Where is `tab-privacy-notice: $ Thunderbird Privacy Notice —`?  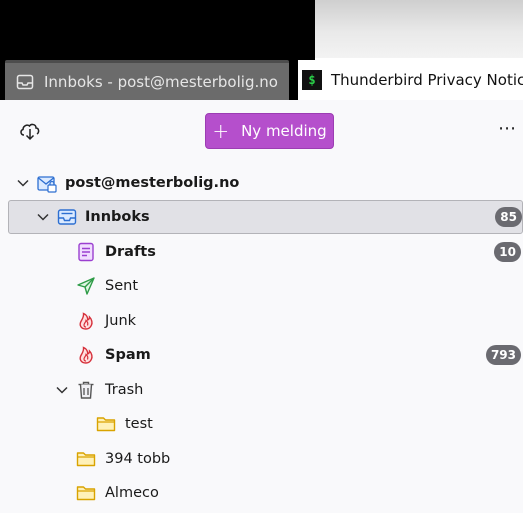 tab-privacy-notice: $ Thunderbird Privacy Notice — is located at coordinates (410, 80).